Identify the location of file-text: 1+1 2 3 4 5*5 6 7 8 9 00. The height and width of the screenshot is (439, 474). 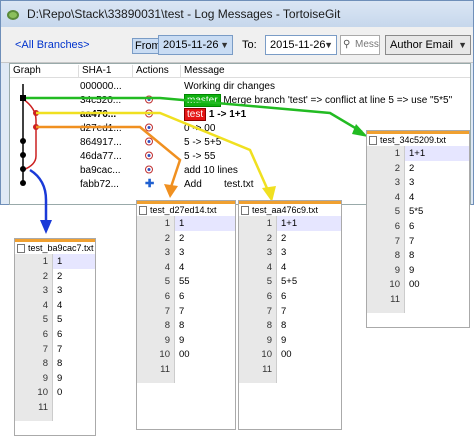
(437, 226).